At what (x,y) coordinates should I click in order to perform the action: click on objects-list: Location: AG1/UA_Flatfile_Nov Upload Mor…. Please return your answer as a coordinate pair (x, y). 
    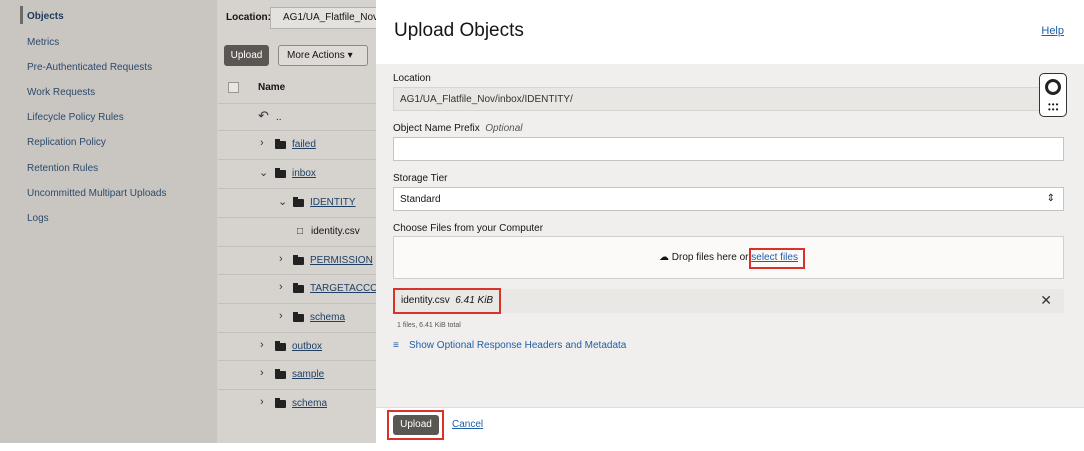
    Looking at the image, I should click on (298, 221).